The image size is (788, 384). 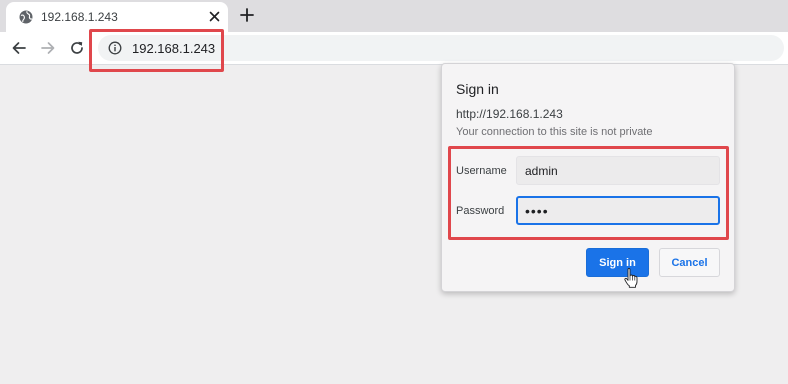 What do you see at coordinates (77, 48) in the screenshot?
I see `reload-icon` at bounding box center [77, 48].